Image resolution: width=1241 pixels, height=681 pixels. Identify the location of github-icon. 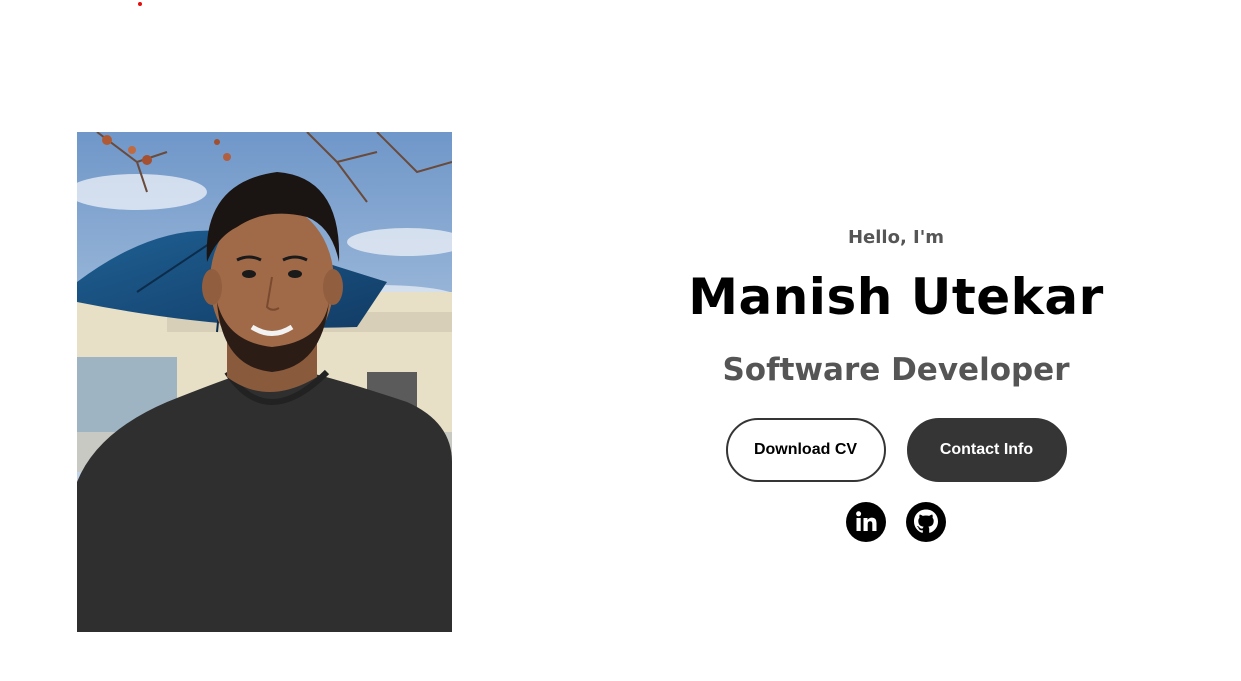
(926, 522).